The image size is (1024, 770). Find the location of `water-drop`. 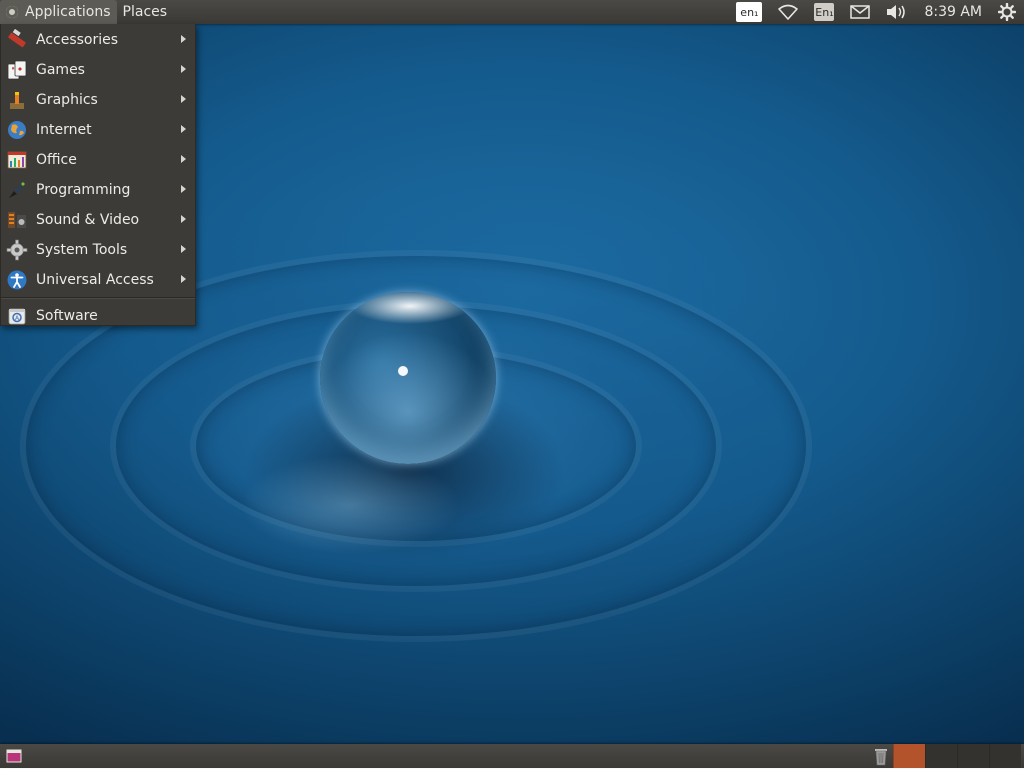

water-drop is located at coordinates (408, 378).